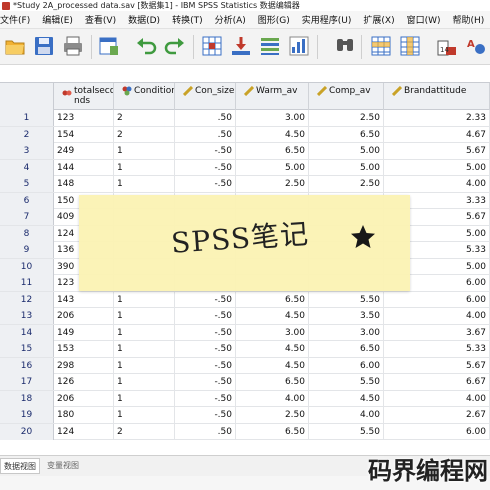 The height and width of the screenshot is (490, 490). What do you see at coordinates (345, 46) in the screenshot?
I see `find-icon` at bounding box center [345, 46].